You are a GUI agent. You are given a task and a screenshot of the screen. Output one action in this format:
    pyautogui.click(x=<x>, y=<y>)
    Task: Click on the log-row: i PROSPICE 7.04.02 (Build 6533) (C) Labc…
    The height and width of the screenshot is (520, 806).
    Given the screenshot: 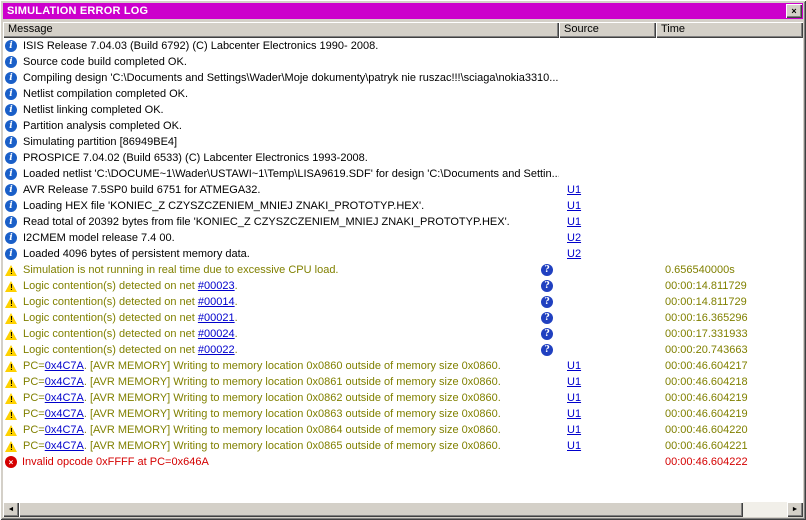 What is the action you would take?
    pyautogui.click(x=403, y=158)
    